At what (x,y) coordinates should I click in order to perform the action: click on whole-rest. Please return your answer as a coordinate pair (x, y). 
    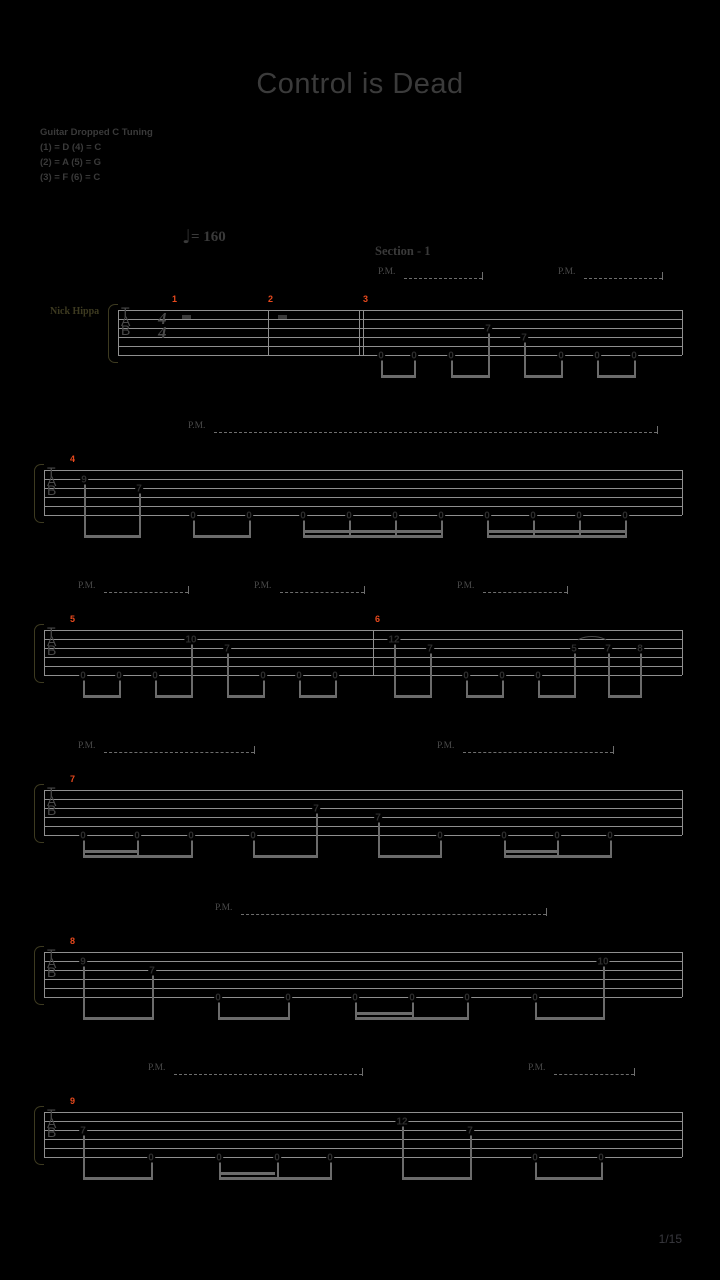
    Looking at the image, I should click on (186, 317).